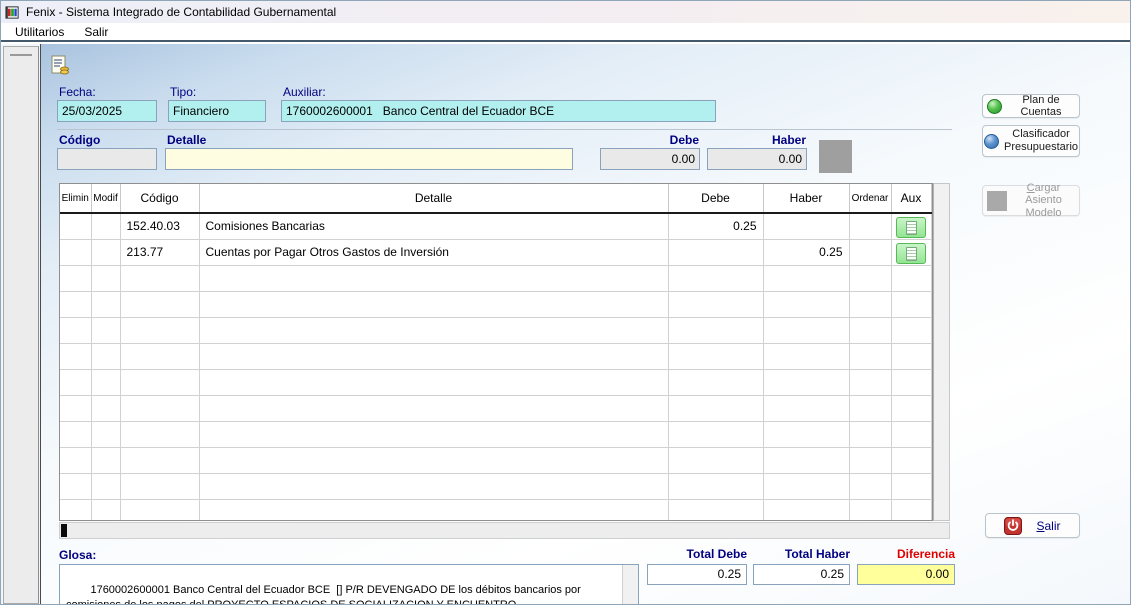  I want to click on tipo-field: Financiero, so click(217, 111).